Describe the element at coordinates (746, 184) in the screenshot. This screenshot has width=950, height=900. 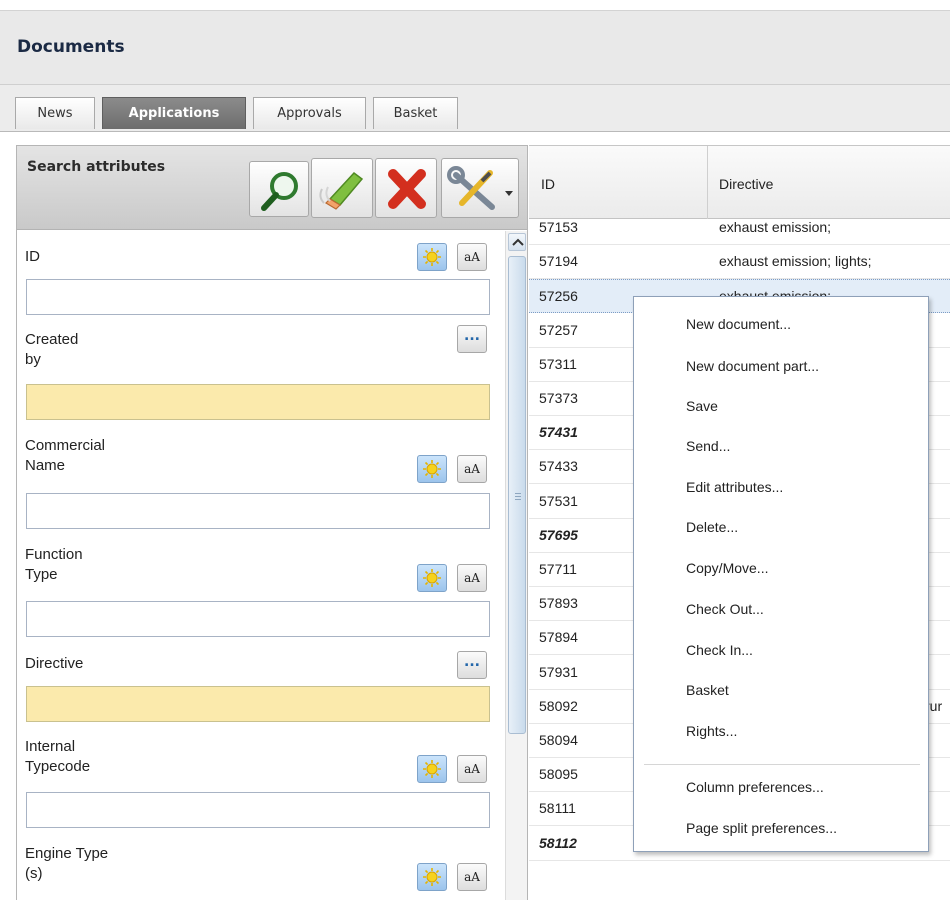
I see `column-header-directive: Directive` at that location.